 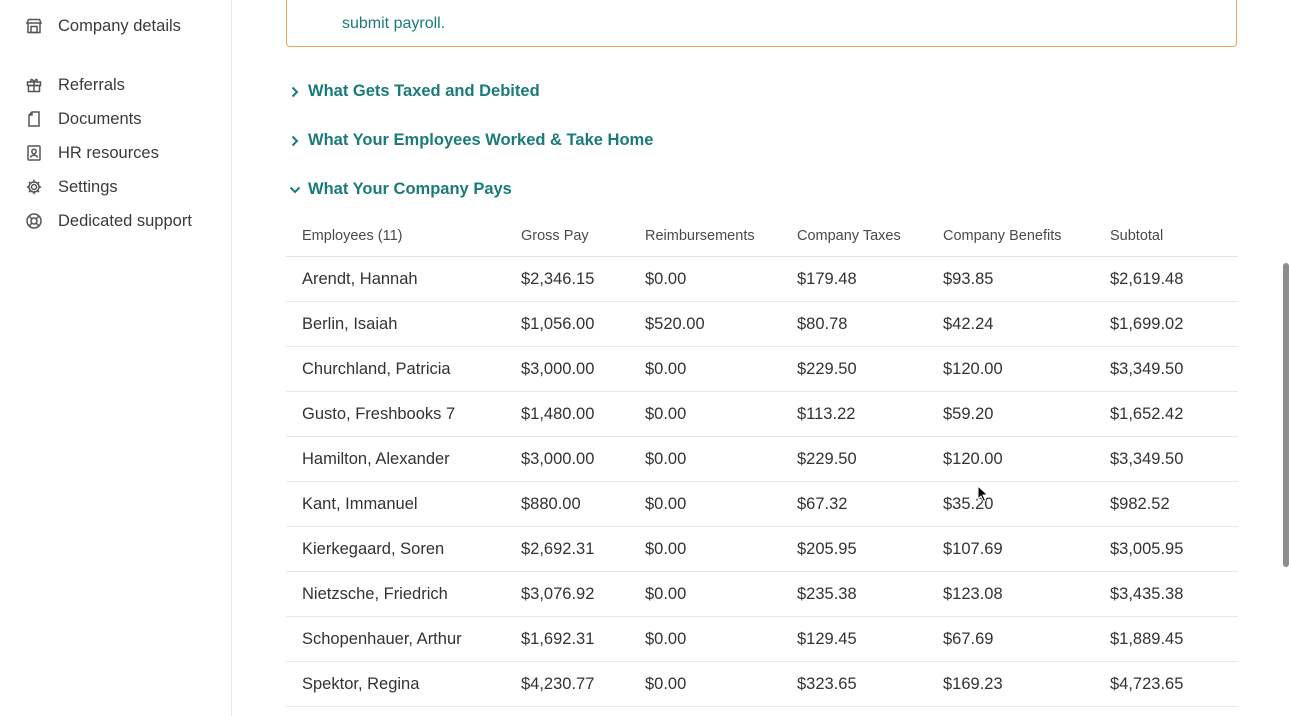 What do you see at coordinates (403, 279) in the screenshot?
I see `employee-name: Arendt, Hannah` at bounding box center [403, 279].